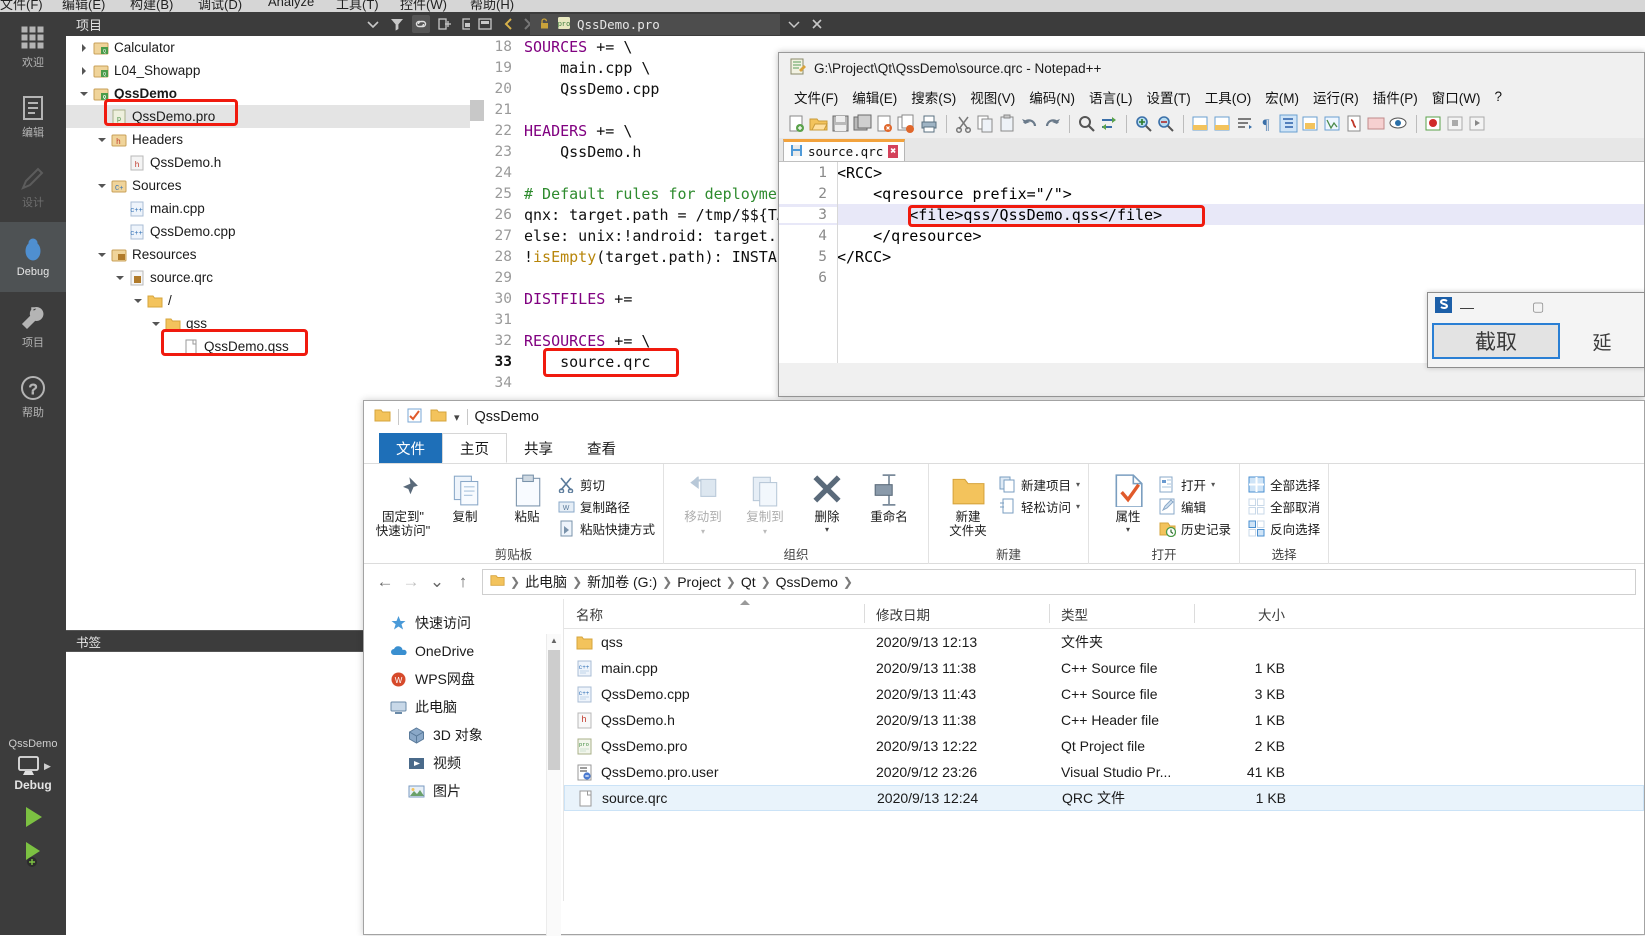  I want to click on npp-menu-3: 视图(V), so click(992, 97).